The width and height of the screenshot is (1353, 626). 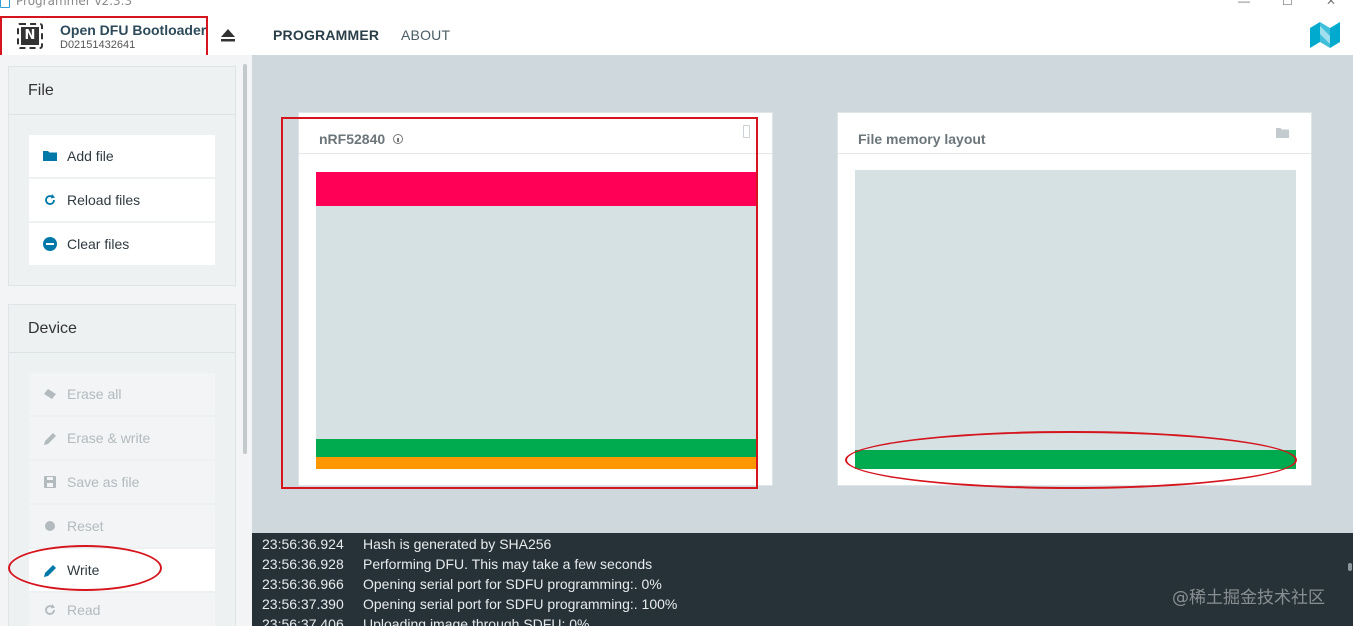 I want to click on log-timestamp: 23:56:36.928, so click(x=303, y=564).